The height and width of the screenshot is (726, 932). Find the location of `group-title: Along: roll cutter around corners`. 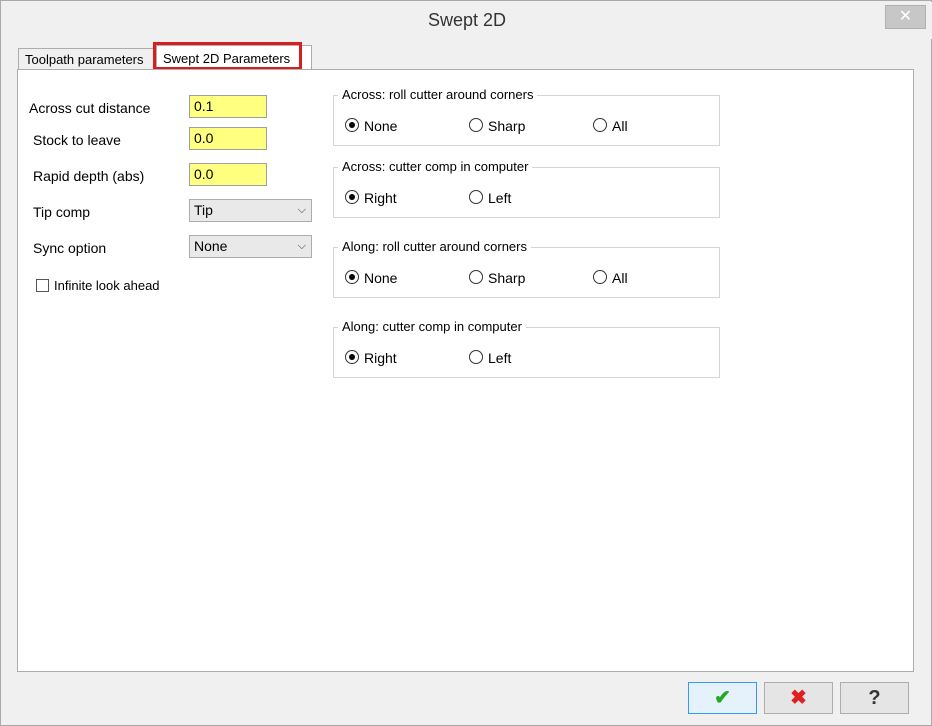

group-title: Along: roll cutter around corners is located at coordinates (434, 246).